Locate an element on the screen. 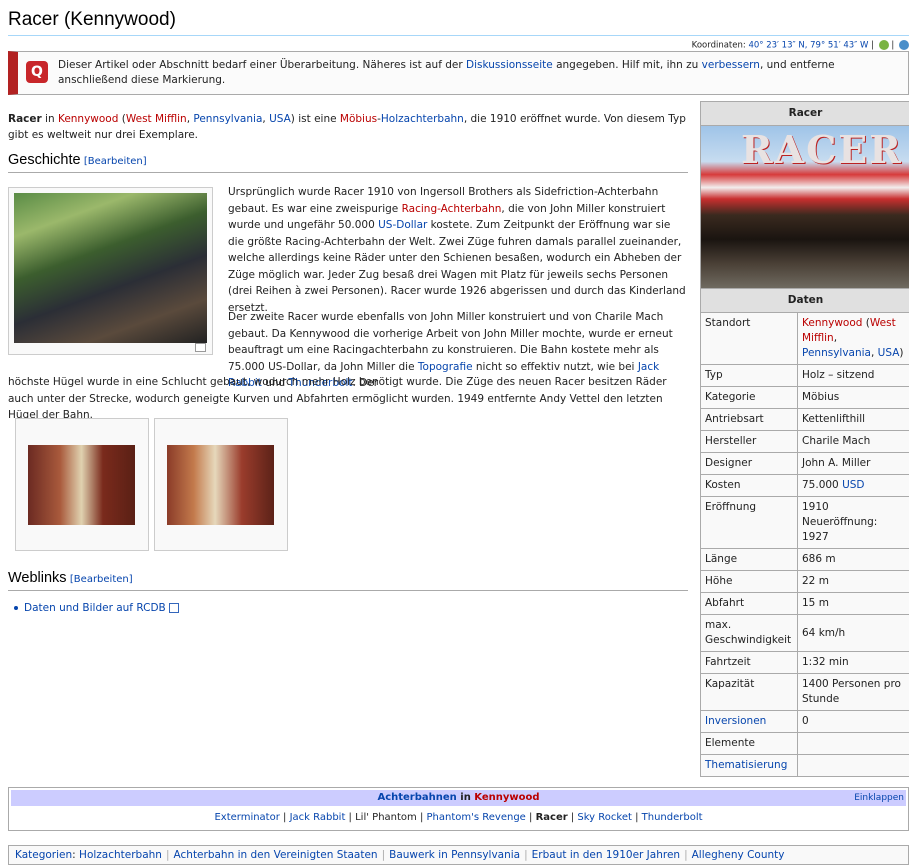 The width and height of the screenshot is (909, 865). navbox-item: Phantom's Revenge is located at coordinates (476, 817).